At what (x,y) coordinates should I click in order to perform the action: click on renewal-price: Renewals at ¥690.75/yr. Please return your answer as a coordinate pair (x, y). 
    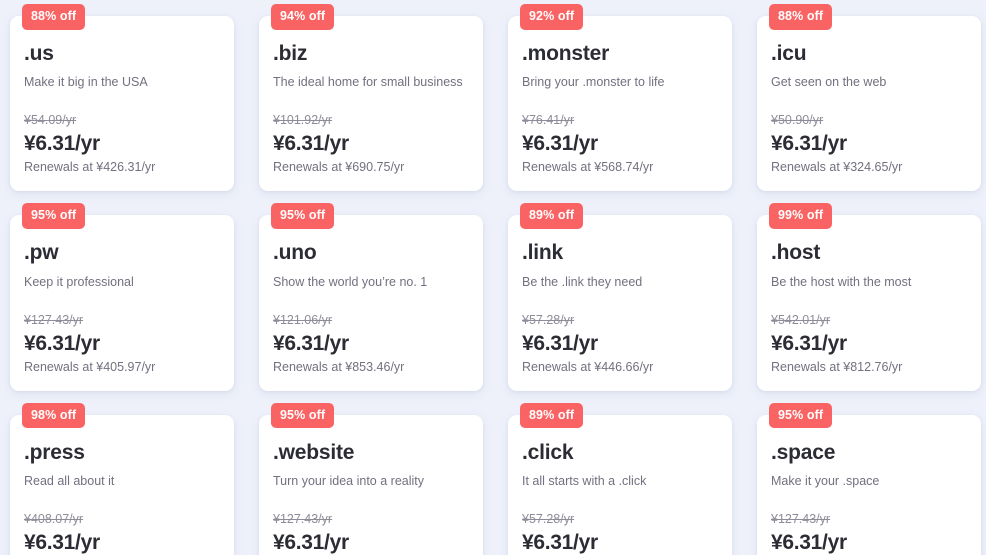
    Looking at the image, I should click on (339, 167).